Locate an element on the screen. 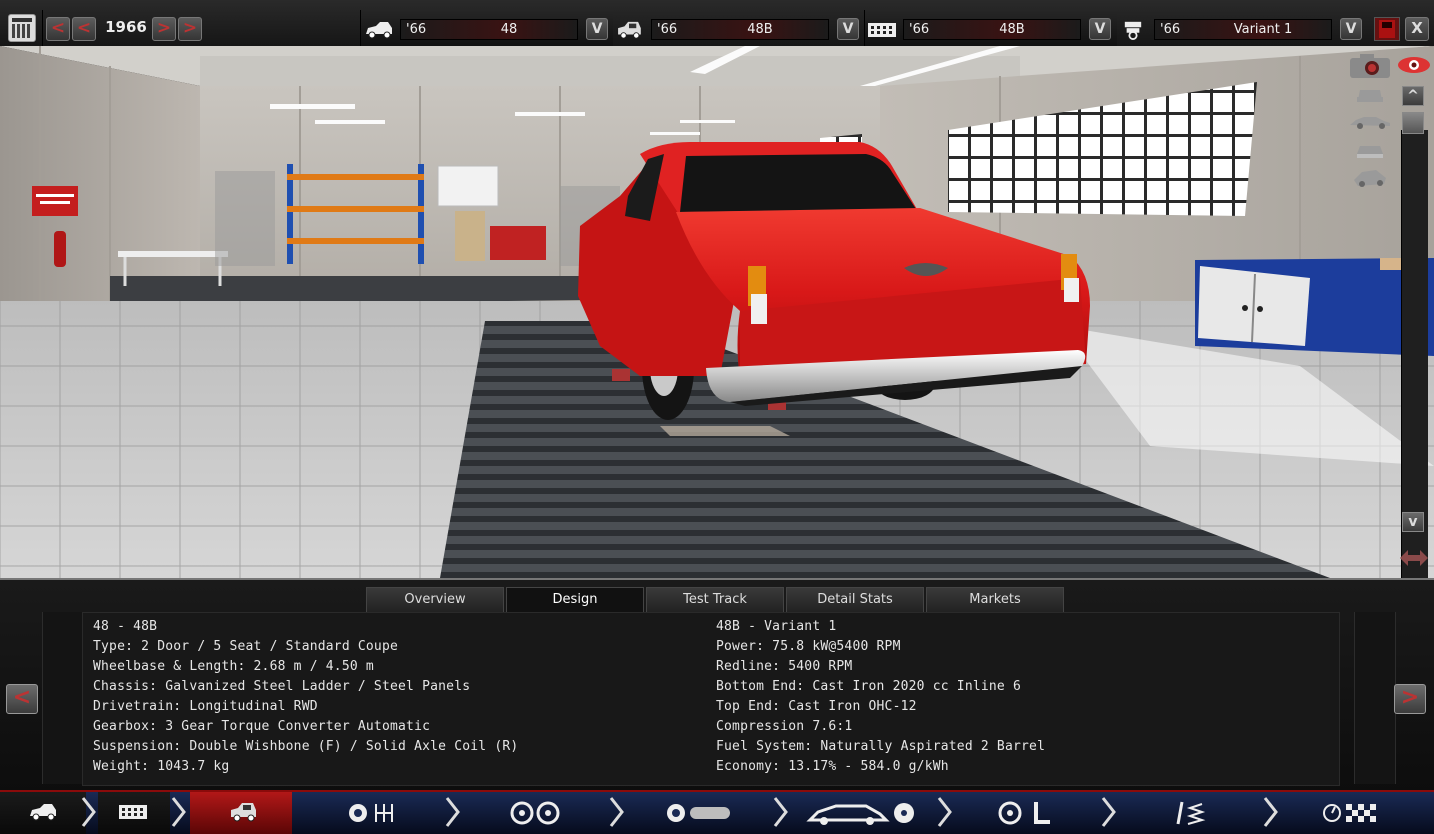  chassis-dropdown-button: V is located at coordinates (1100, 29).